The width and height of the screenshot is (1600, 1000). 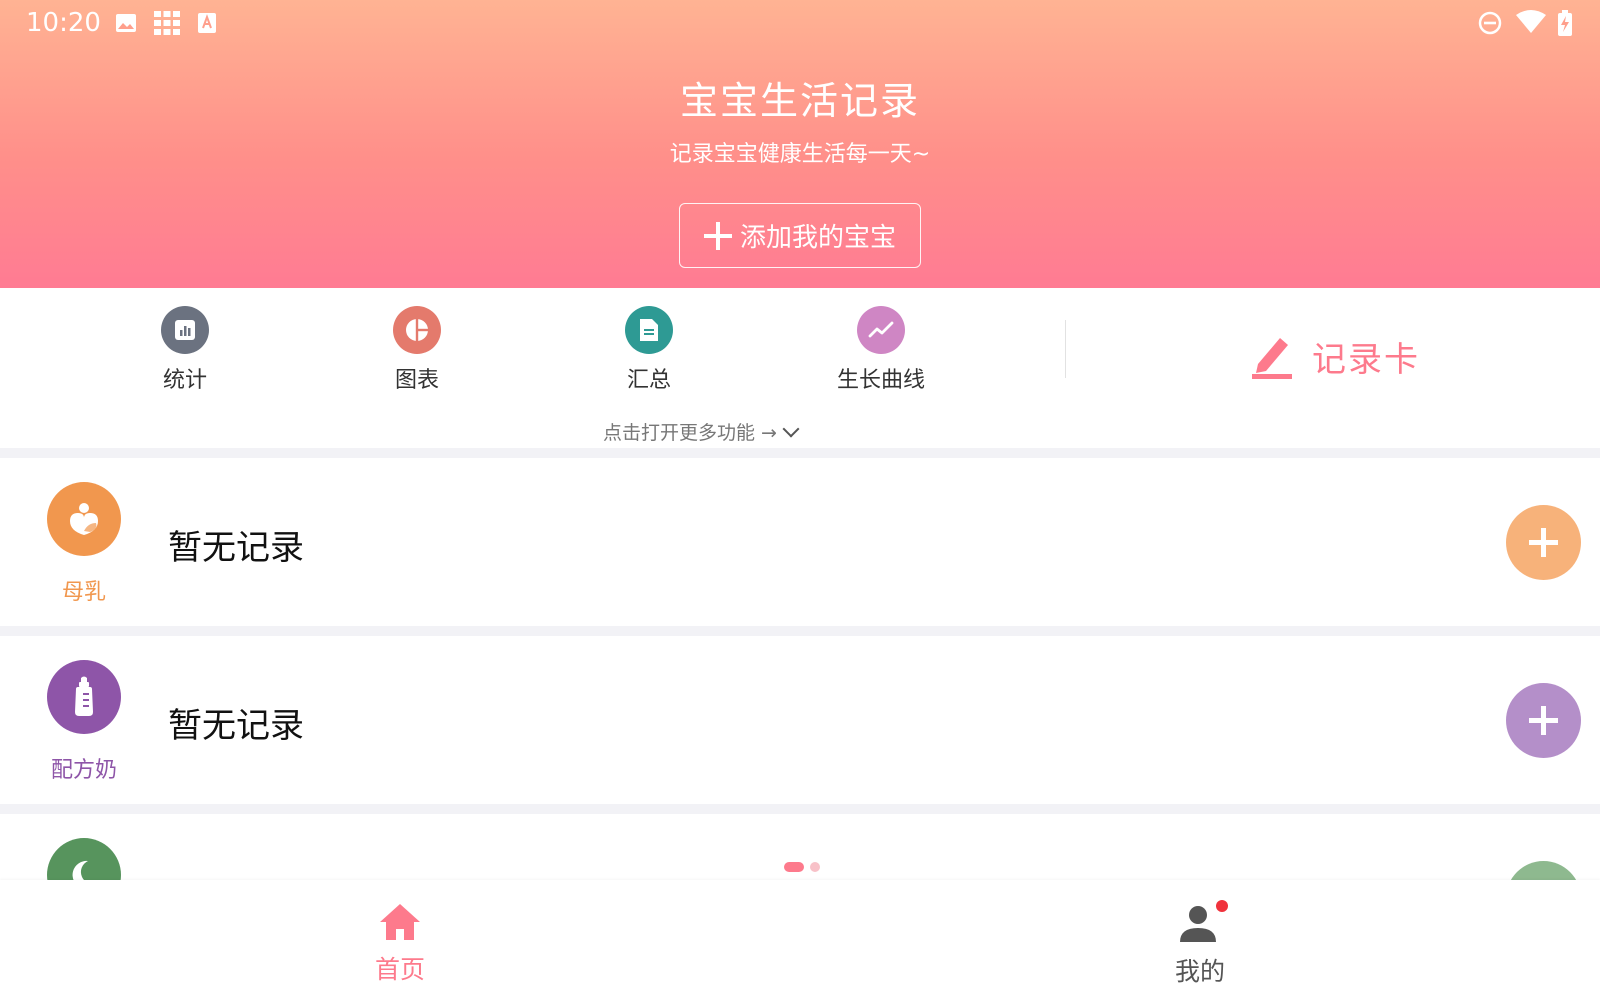 What do you see at coordinates (185, 330) in the screenshot?
I see `bar-chart-icon` at bounding box center [185, 330].